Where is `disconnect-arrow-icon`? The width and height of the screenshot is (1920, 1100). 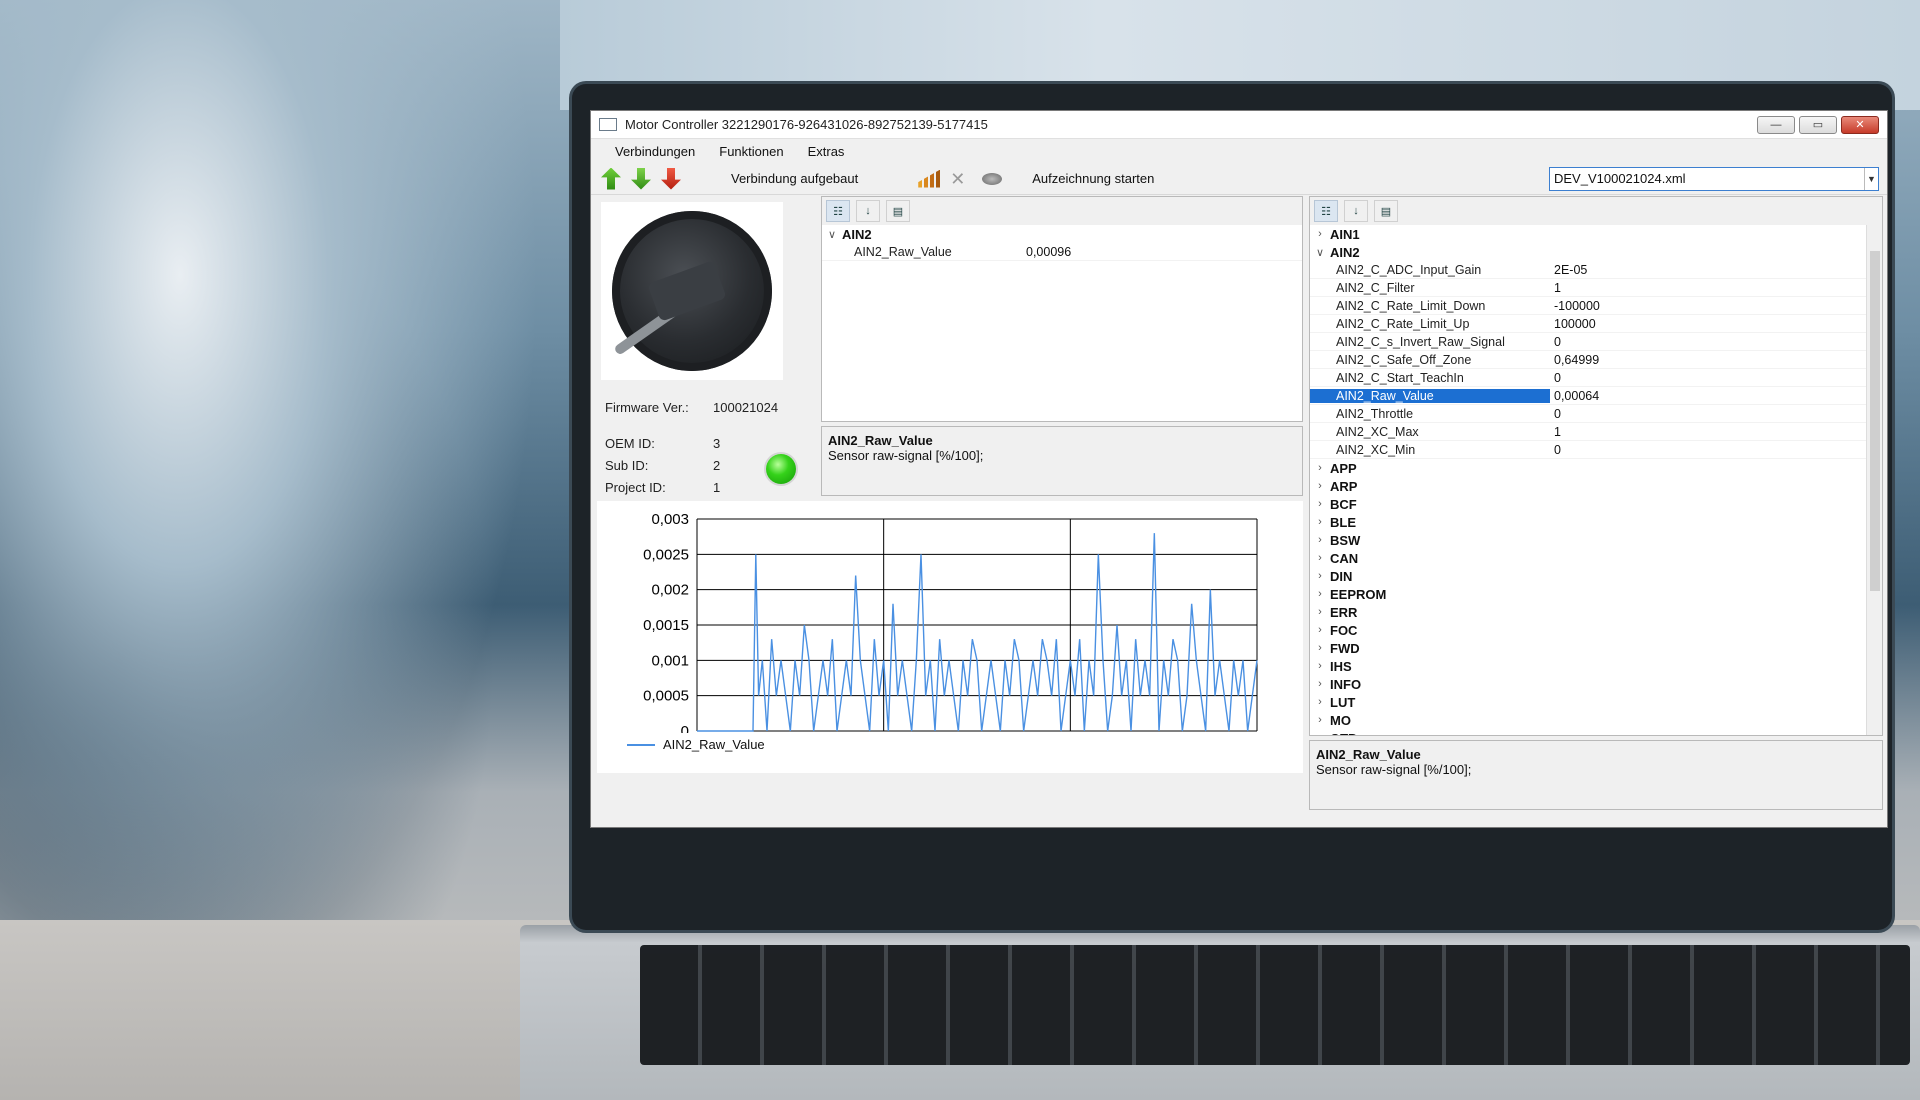
disconnect-arrow-icon is located at coordinates (671, 178).